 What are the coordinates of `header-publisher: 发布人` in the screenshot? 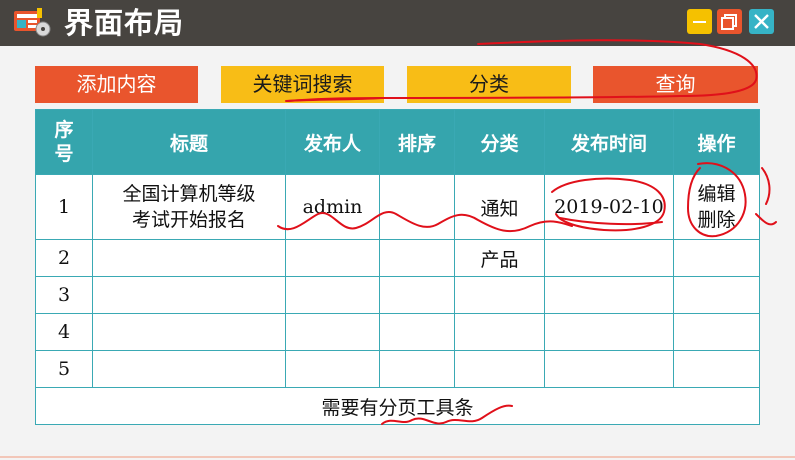 It's located at (332, 142).